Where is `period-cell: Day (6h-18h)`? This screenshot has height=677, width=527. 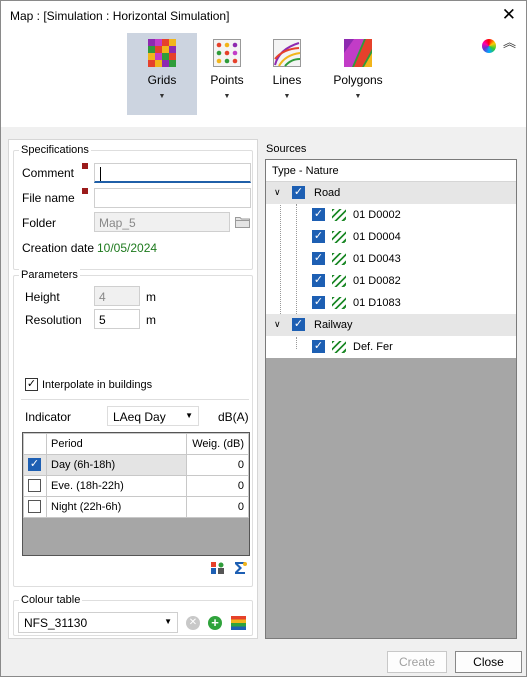
period-cell: Day (6h-18h) is located at coordinates (116, 465).